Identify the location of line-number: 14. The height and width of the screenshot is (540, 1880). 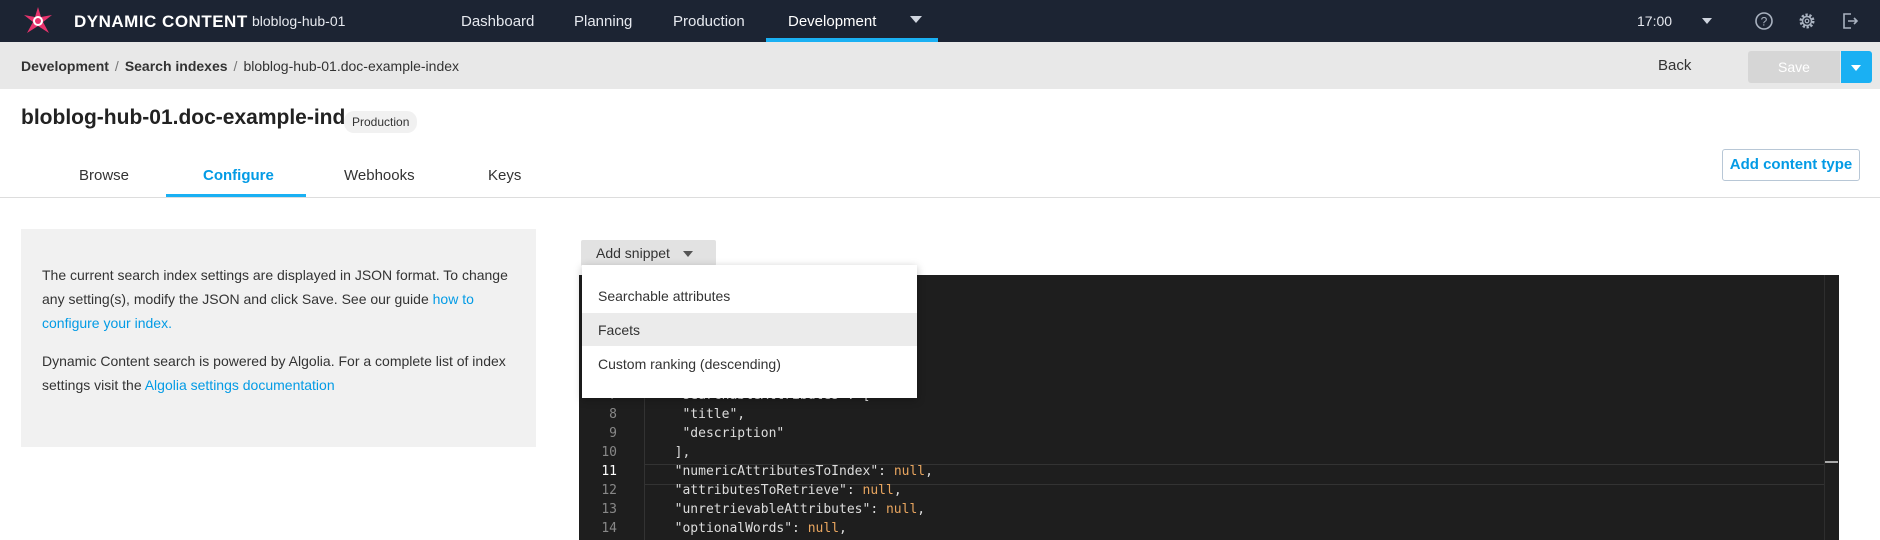
(609, 528).